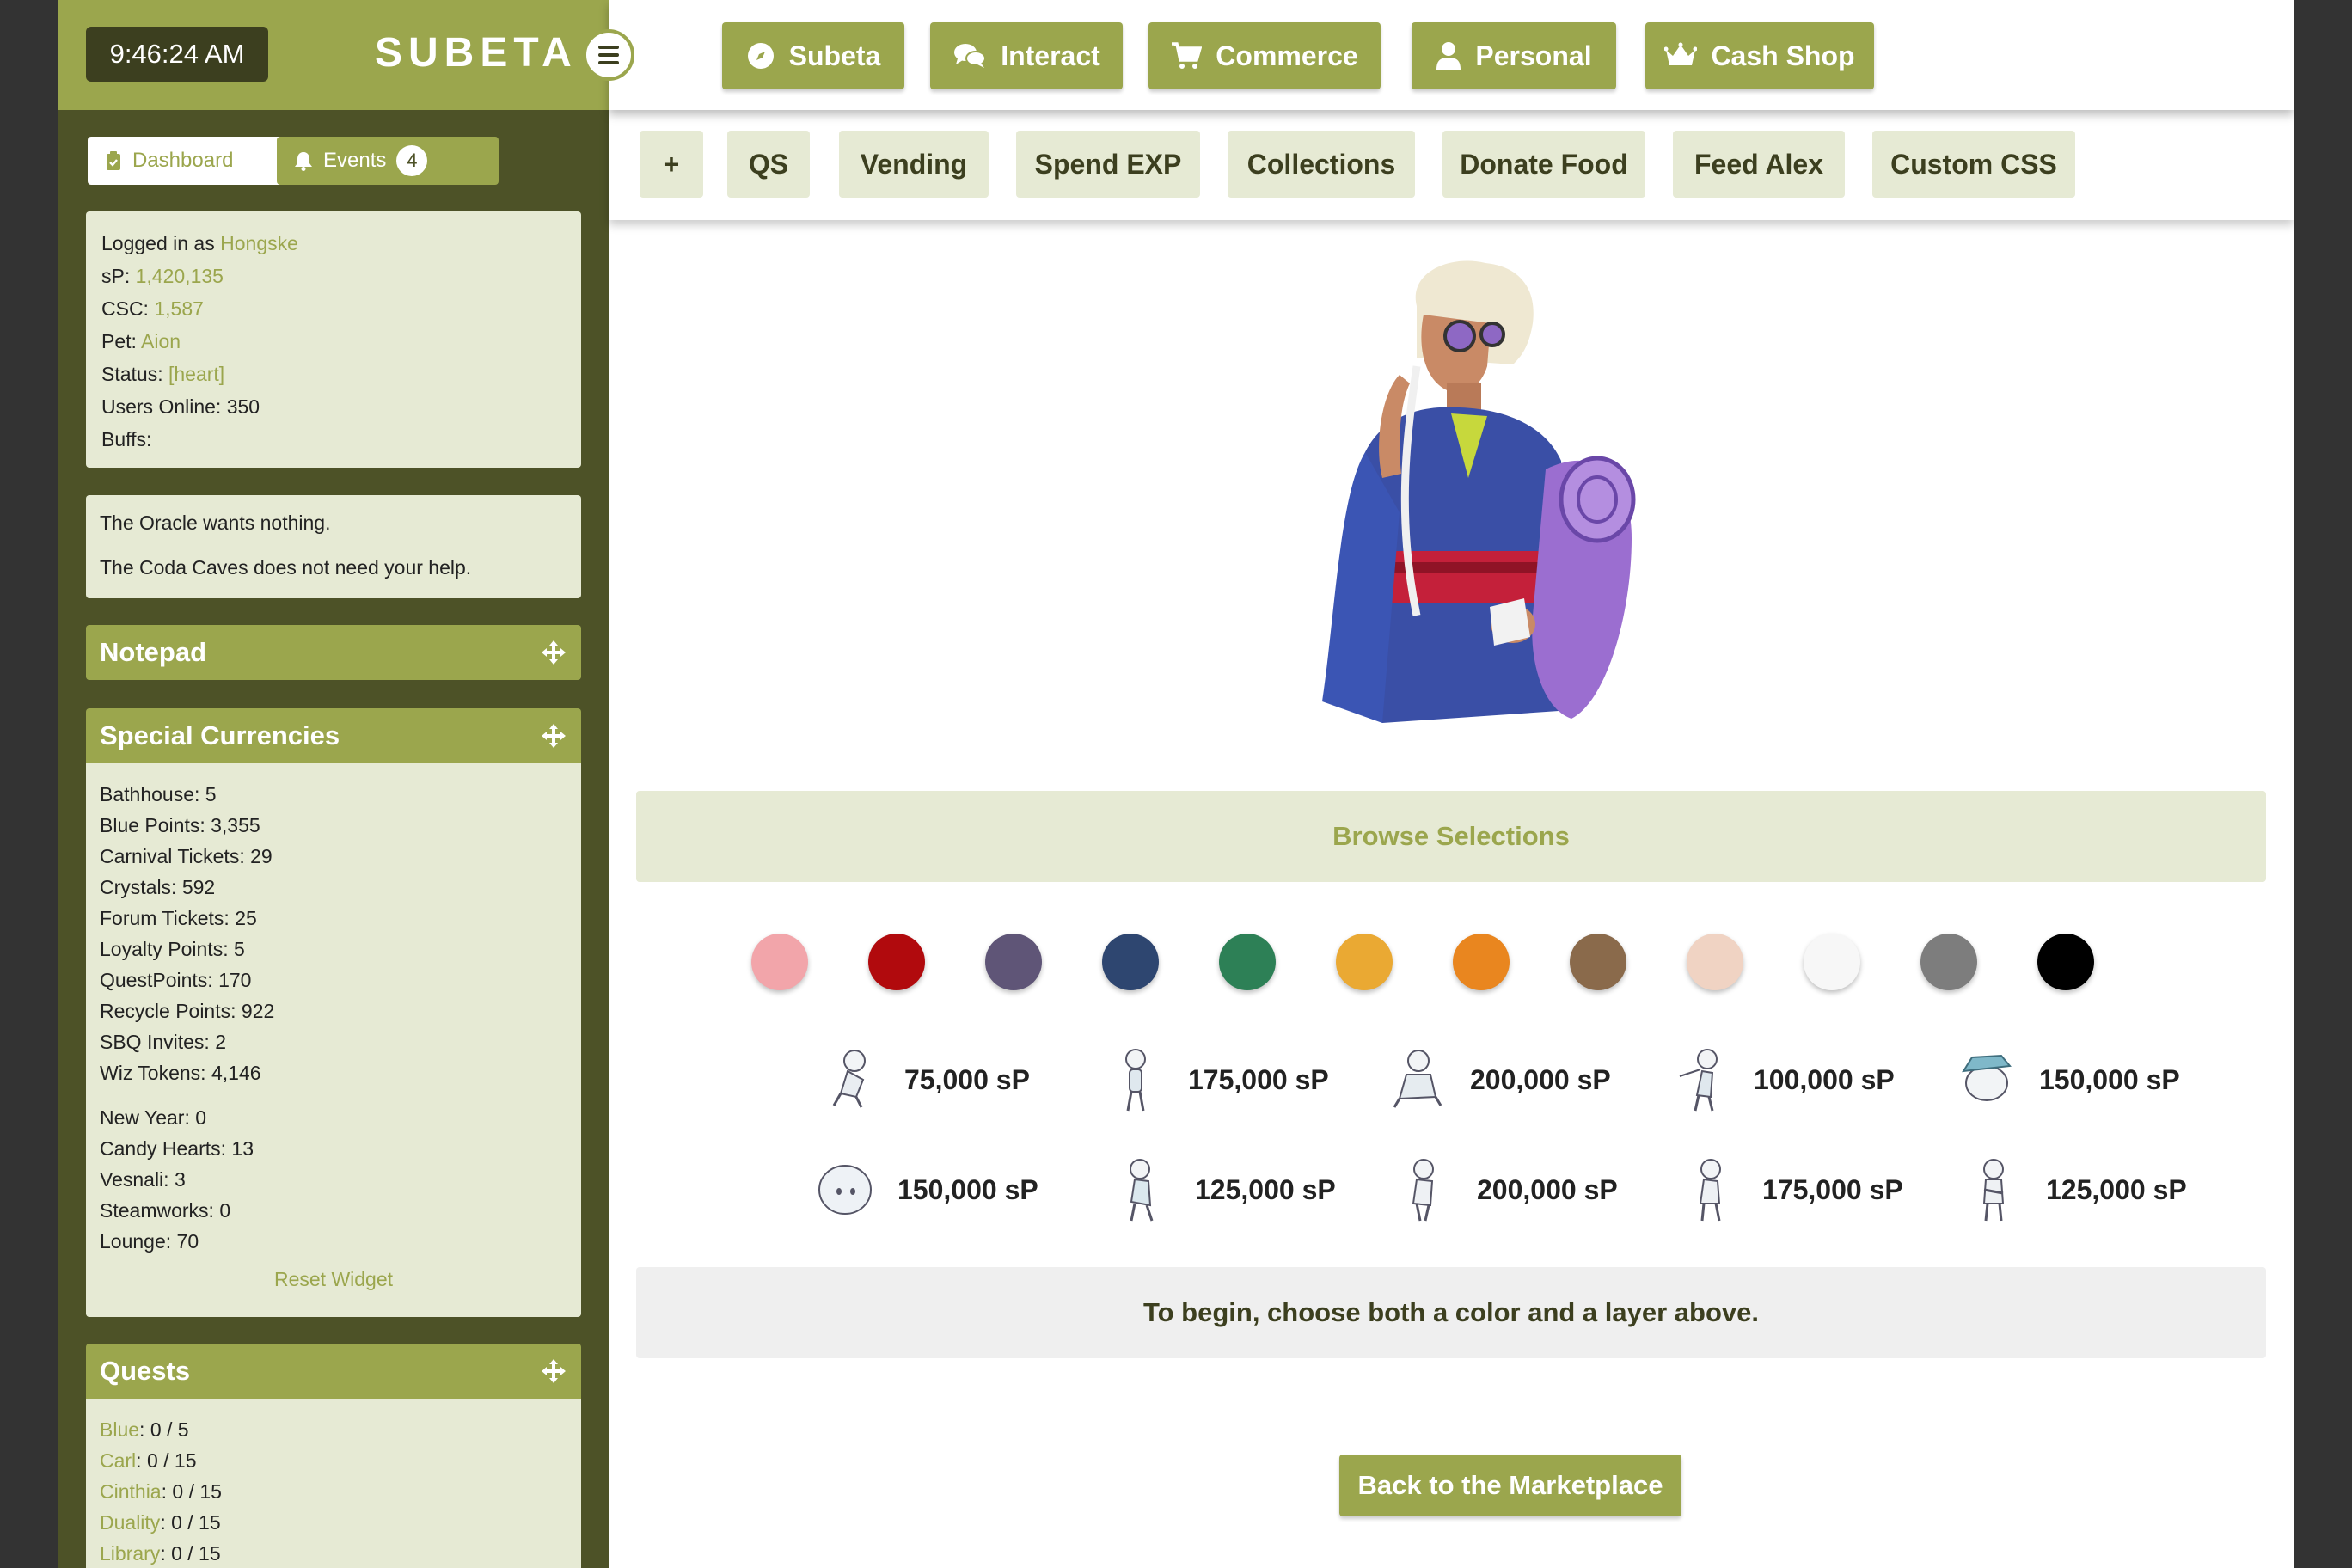 This screenshot has height=1568, width=2352. I want to click on quick-link-add: +, so click(671, 164).